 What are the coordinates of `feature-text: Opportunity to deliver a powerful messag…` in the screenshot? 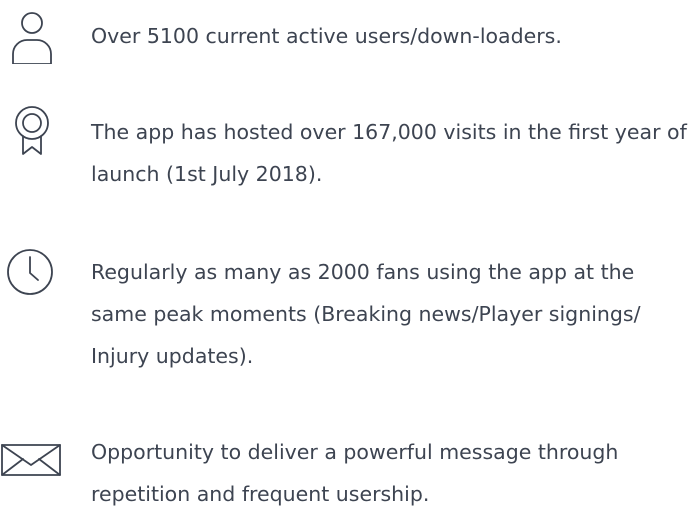 It's located at (355, 473).